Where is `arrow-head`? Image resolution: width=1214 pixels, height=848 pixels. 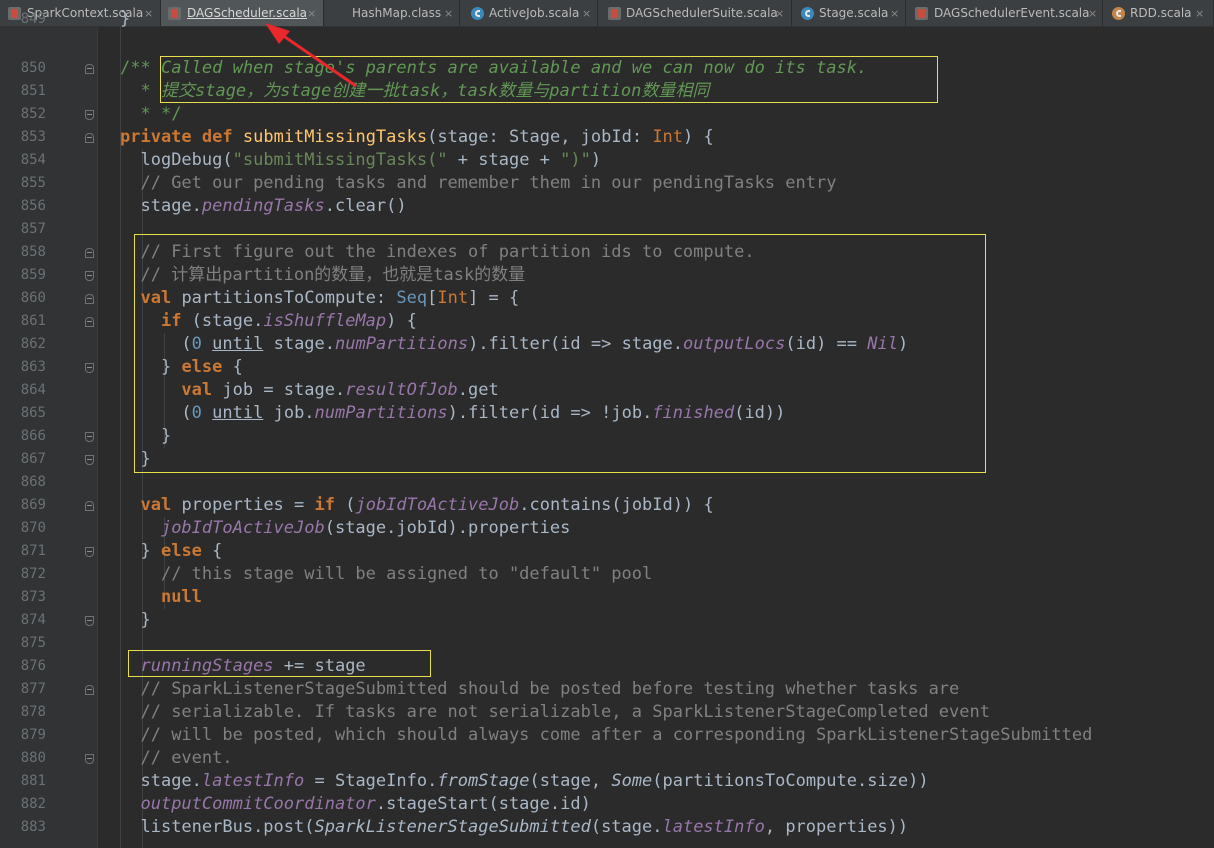 arrow-head is located at coordinates (277, 33).